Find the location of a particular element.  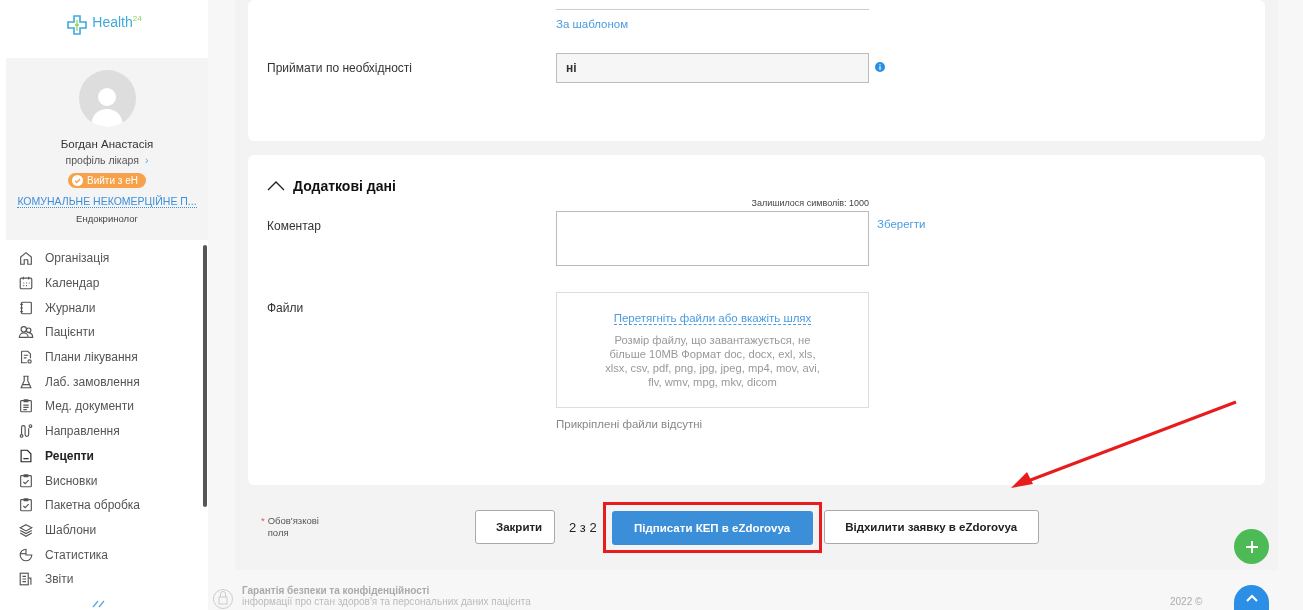

security-title: Гарантія безпеки та конфіденційності is located at coordinates (336, 590).